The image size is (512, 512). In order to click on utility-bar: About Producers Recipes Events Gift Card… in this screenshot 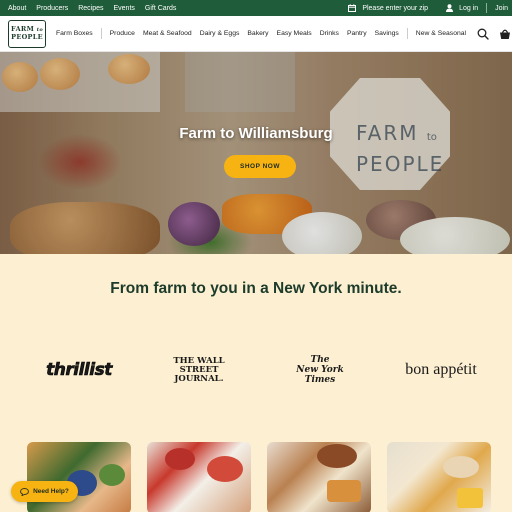, I will do `click(256, 8)`.